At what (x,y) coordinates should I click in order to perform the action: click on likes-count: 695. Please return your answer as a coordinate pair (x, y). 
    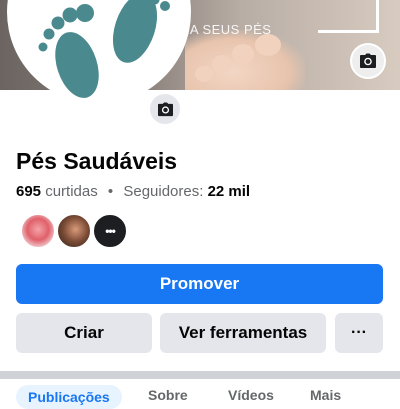
    Looking at the image, I should click on (29, 191).